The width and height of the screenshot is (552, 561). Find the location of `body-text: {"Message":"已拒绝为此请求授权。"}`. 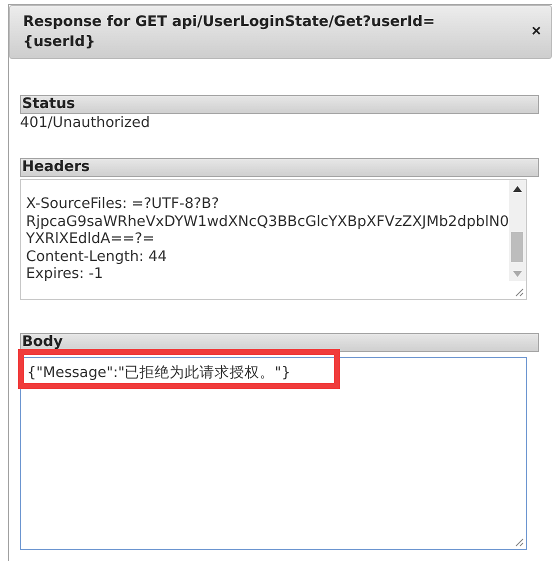

body-text: {"Message":"已拒绝为此请求授权。"} is located at coordinates (159, 373).